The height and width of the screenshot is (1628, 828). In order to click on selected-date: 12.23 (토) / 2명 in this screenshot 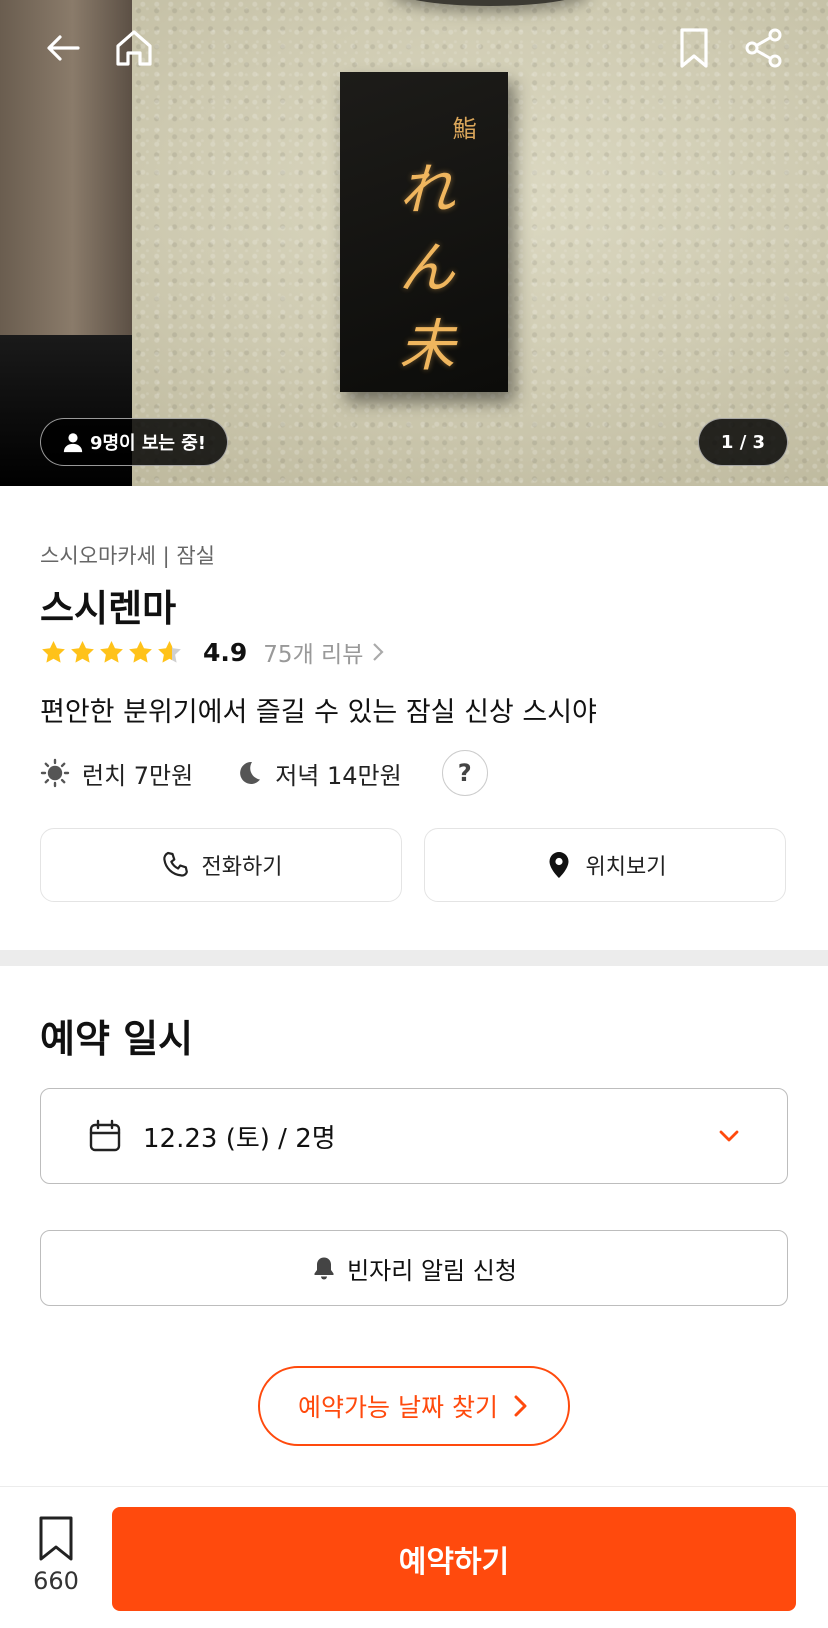, I will do `click(239, 1138)`.